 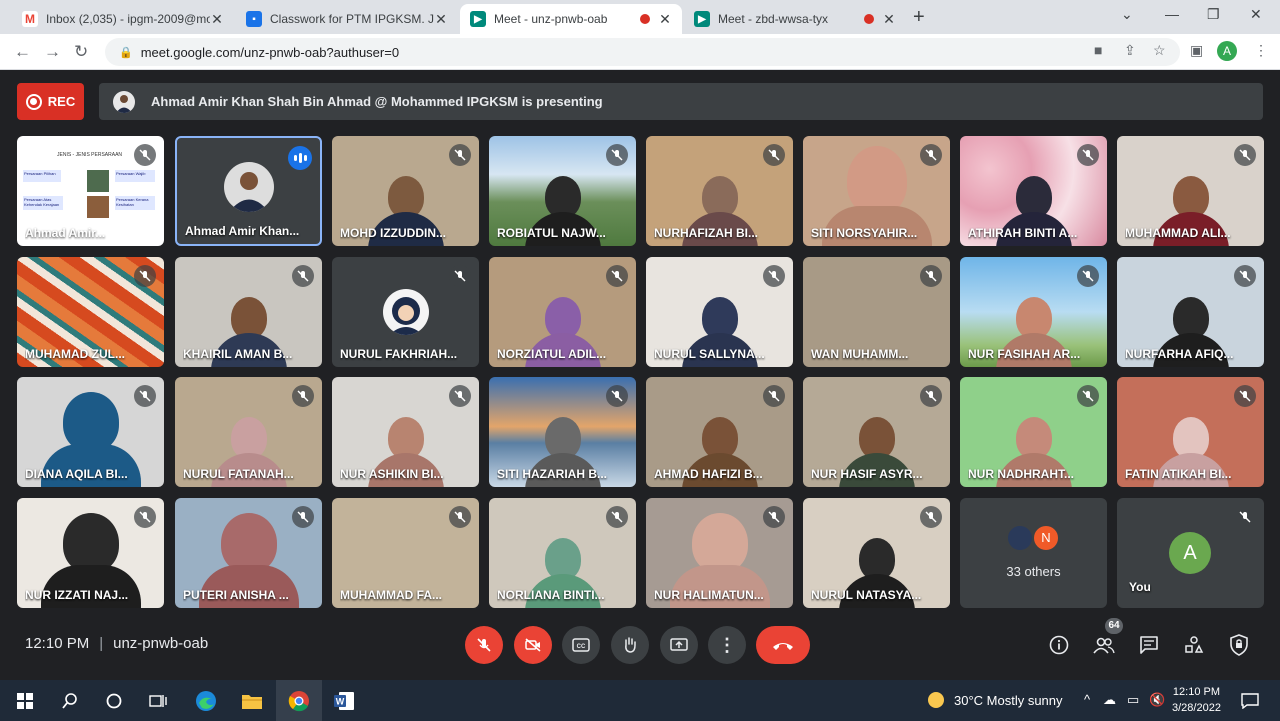 I want to click on captions-button: CC, so click(x=581, y=645).